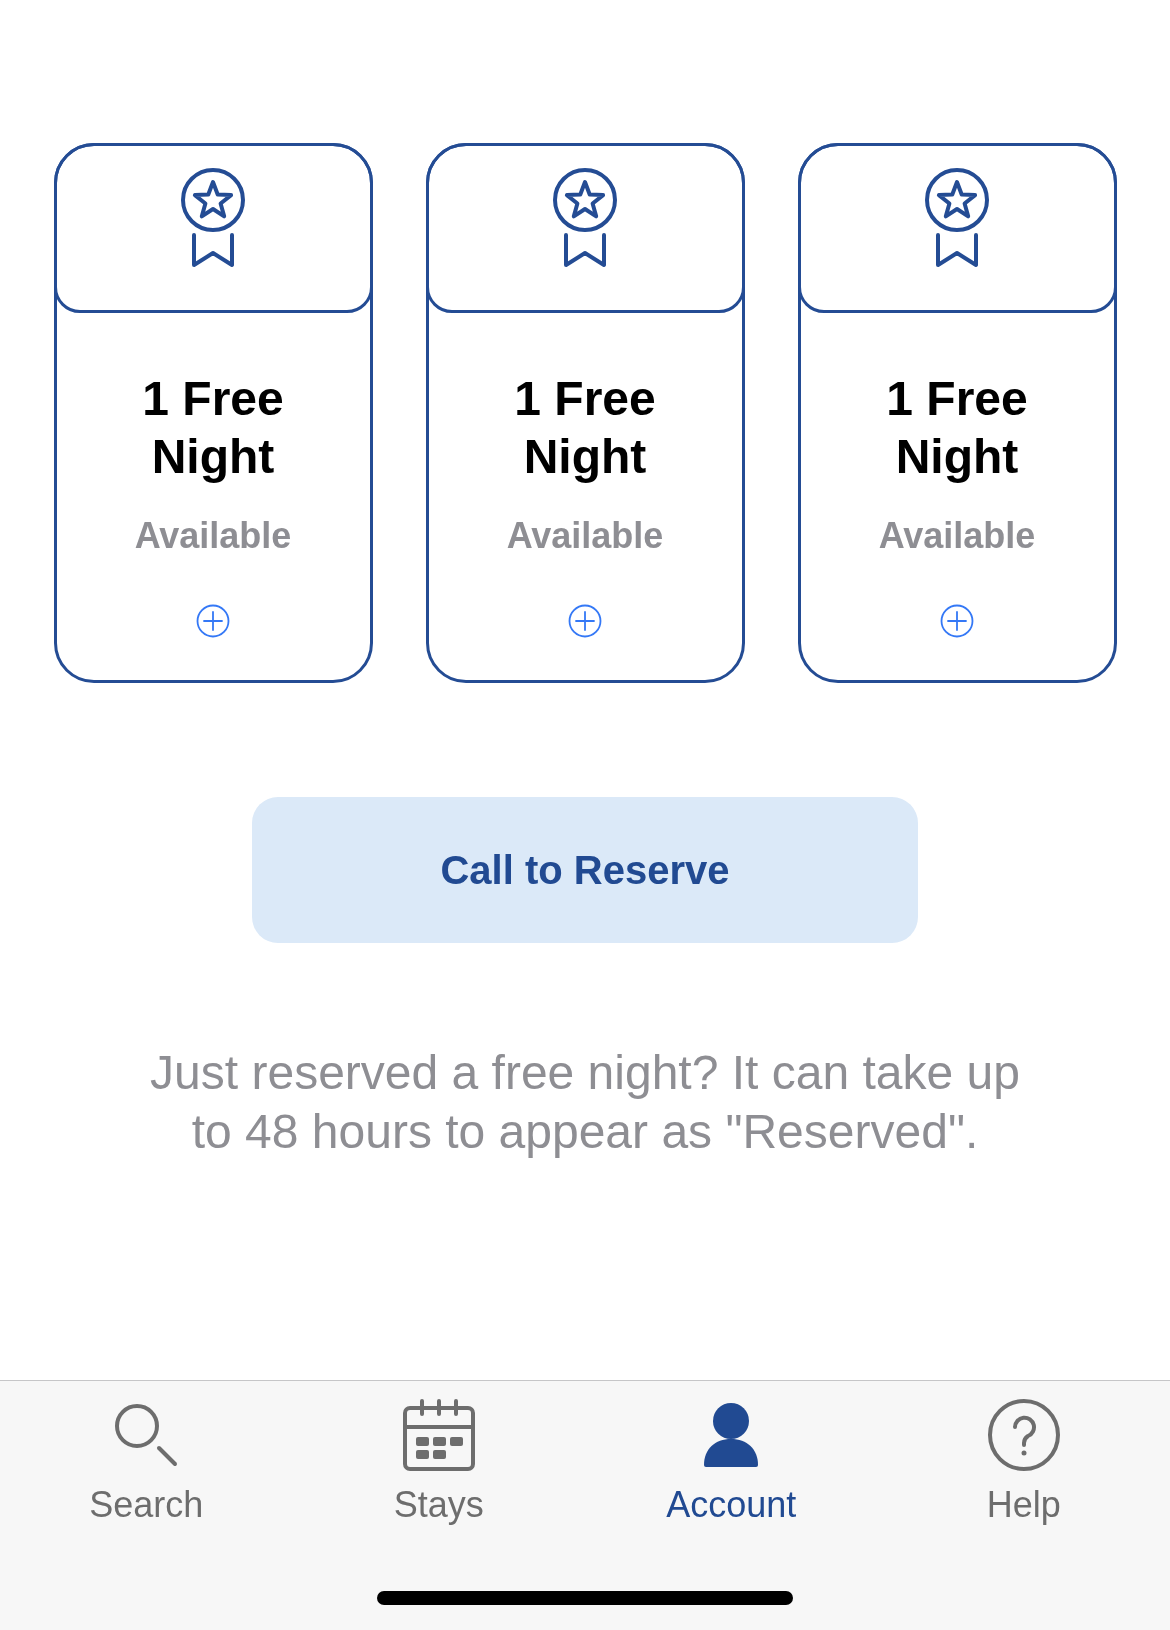  Describe the element at coordinates (438, 1435) in the screenshot. I see `calendar-icon` at that location.